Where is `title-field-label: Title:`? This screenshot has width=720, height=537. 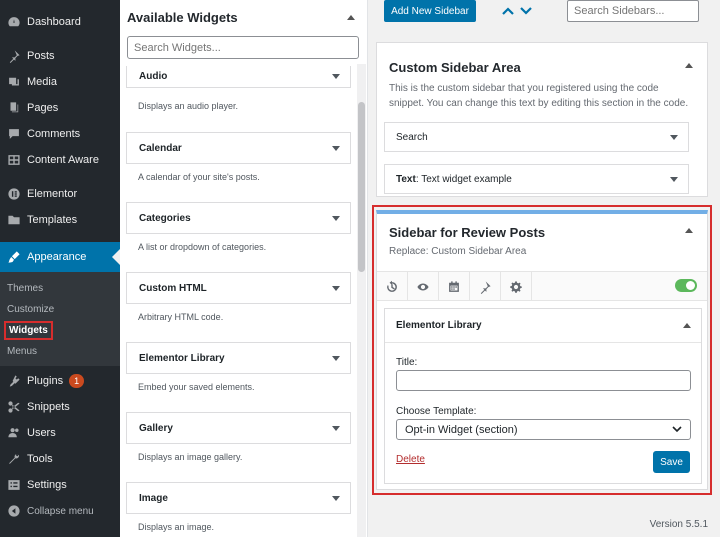 title-field-label: Title: is located at coordinates (407, 362).